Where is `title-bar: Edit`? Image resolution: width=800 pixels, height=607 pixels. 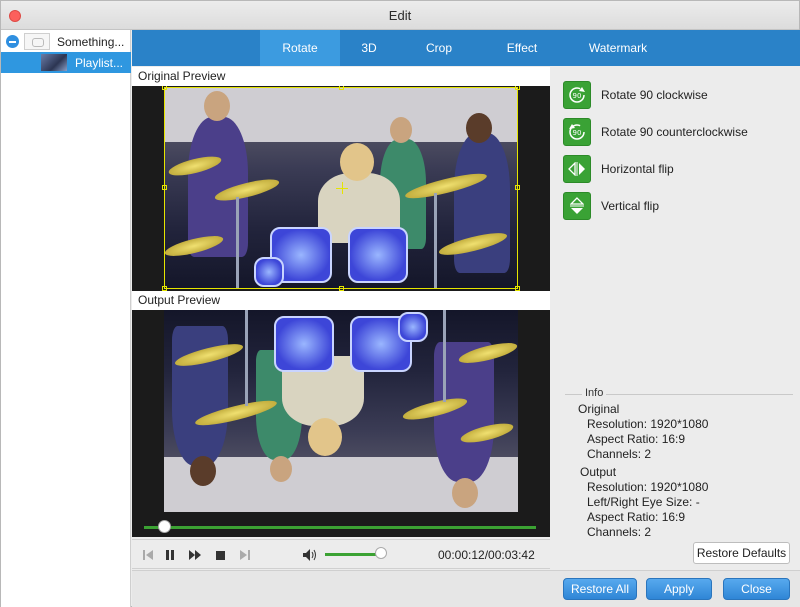 title-bar: Edit is located at coordinates (400, 15).